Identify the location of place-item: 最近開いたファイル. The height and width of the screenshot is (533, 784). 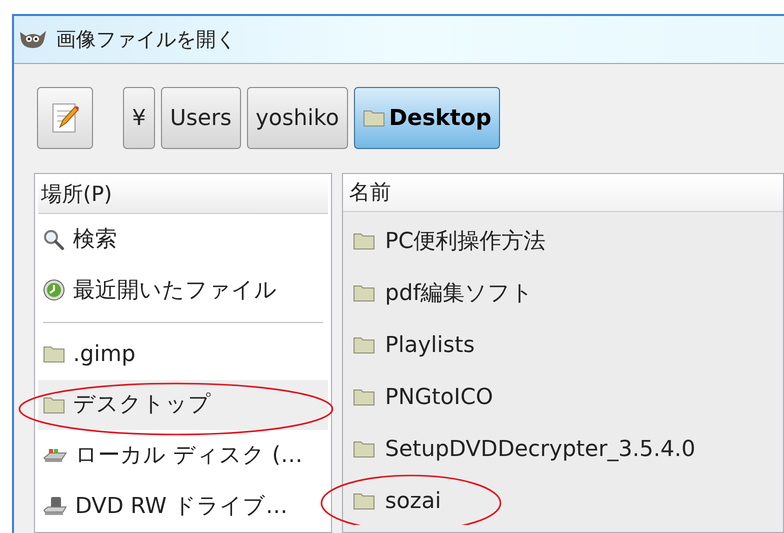
(183, 290).